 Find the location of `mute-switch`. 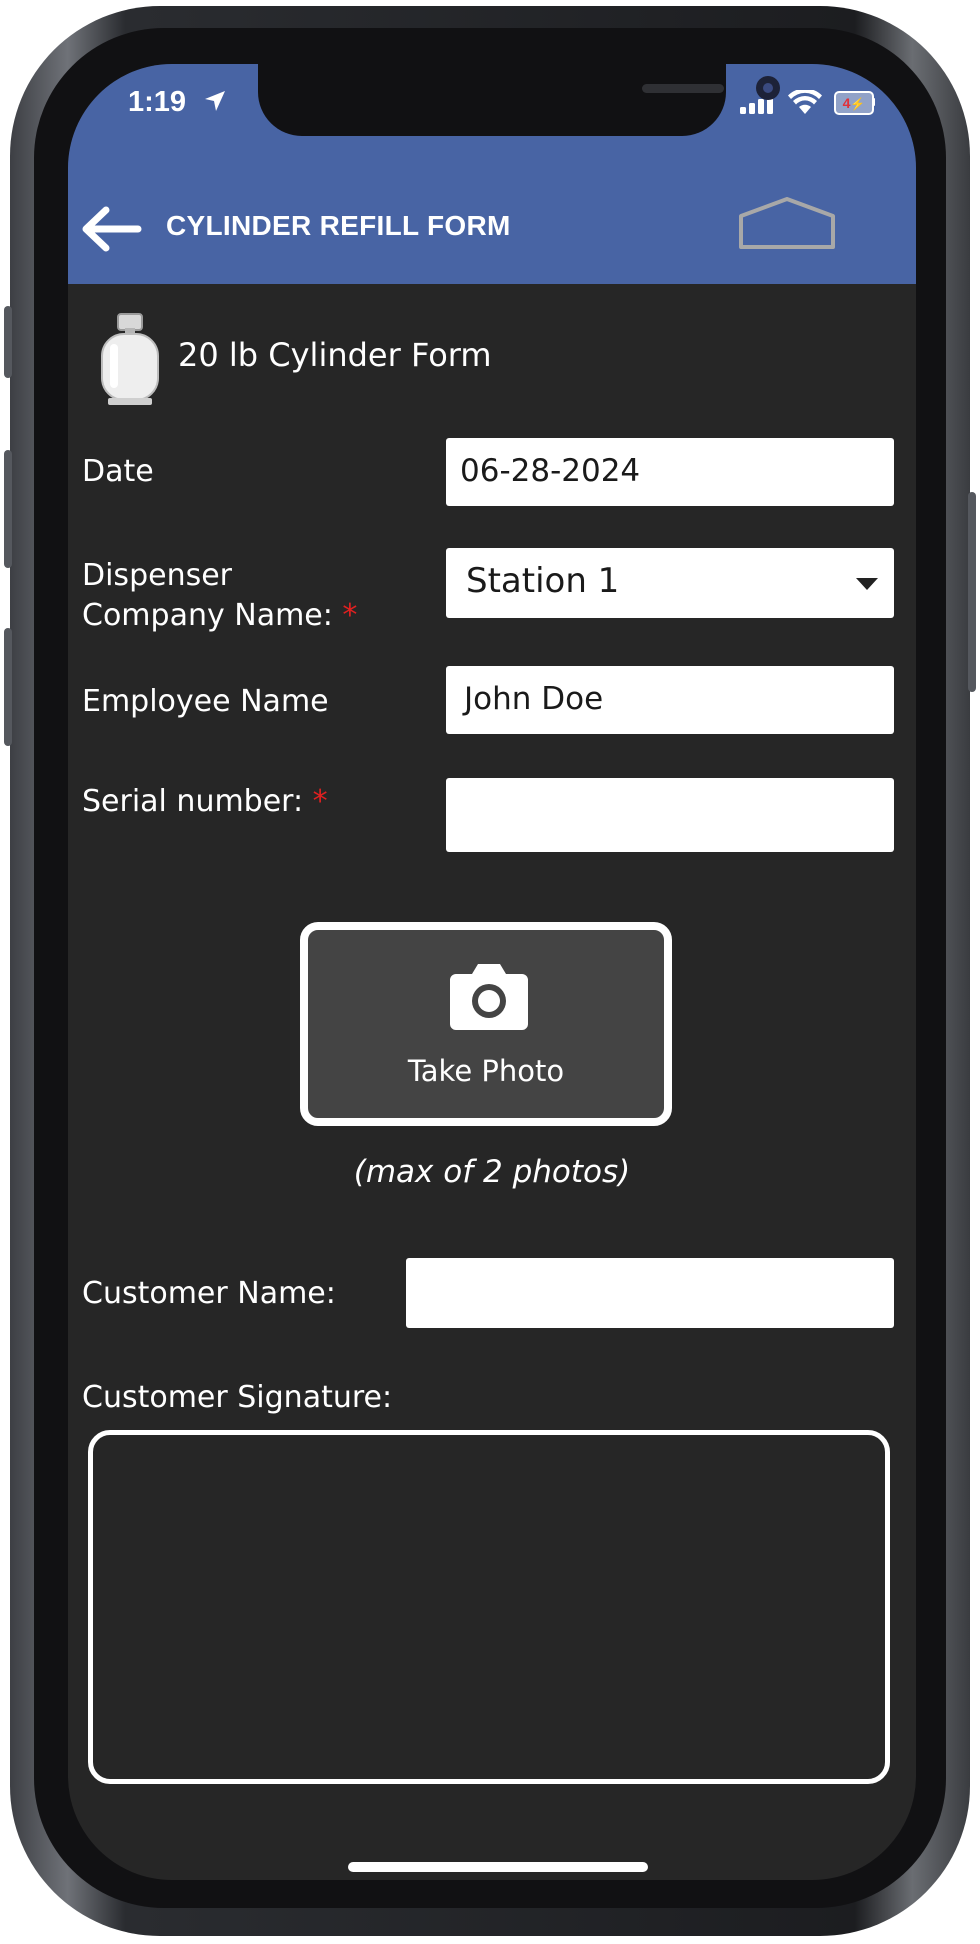

mute-switch is located at coordinates (8, 342).